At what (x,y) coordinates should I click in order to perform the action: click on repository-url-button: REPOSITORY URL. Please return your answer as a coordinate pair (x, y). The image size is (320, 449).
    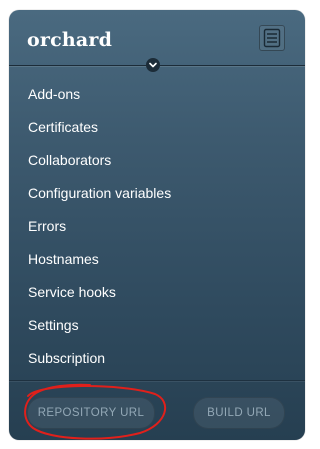
    Looking at the image, I should click on (91, 413).